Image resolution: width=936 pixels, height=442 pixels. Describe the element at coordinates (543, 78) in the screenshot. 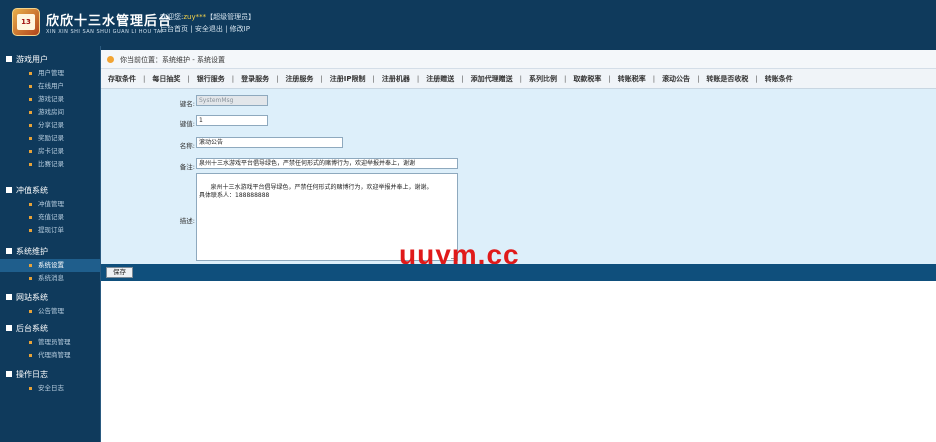

I see `tab-item: 系列比例` at that location.